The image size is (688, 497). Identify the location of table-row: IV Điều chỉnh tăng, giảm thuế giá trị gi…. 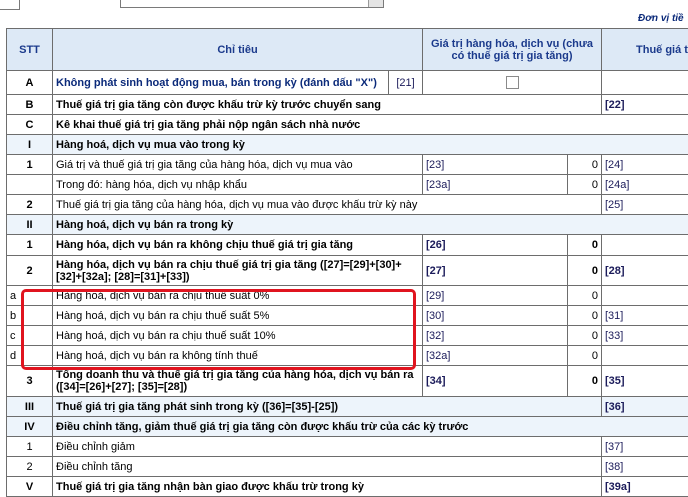
(347, 427).